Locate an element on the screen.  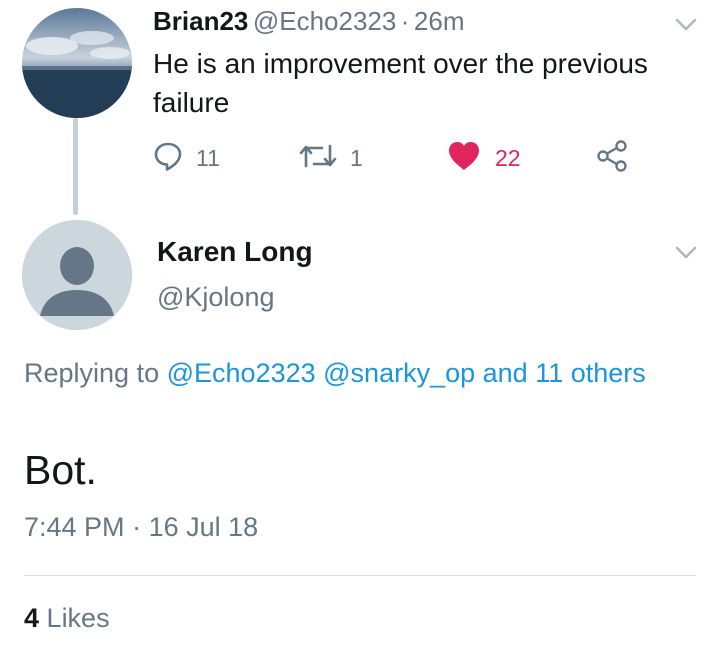
tweet-timestamp: 7:44 PM · 16 Jul 18 is located at coordinates (141, 527).